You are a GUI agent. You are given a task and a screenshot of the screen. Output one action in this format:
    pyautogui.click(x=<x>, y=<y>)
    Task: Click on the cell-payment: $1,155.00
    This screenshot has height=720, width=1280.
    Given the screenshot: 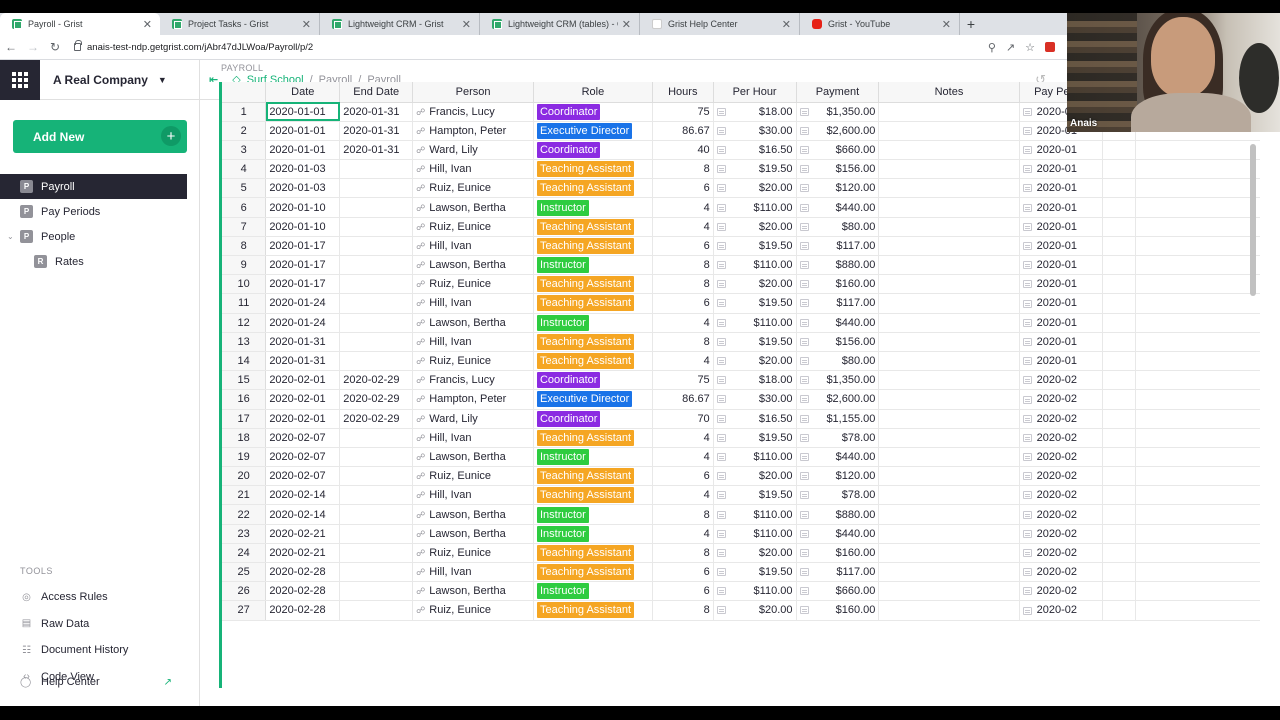 What is the action you would take?
    pyautogui.click(x=838, y=419)
    